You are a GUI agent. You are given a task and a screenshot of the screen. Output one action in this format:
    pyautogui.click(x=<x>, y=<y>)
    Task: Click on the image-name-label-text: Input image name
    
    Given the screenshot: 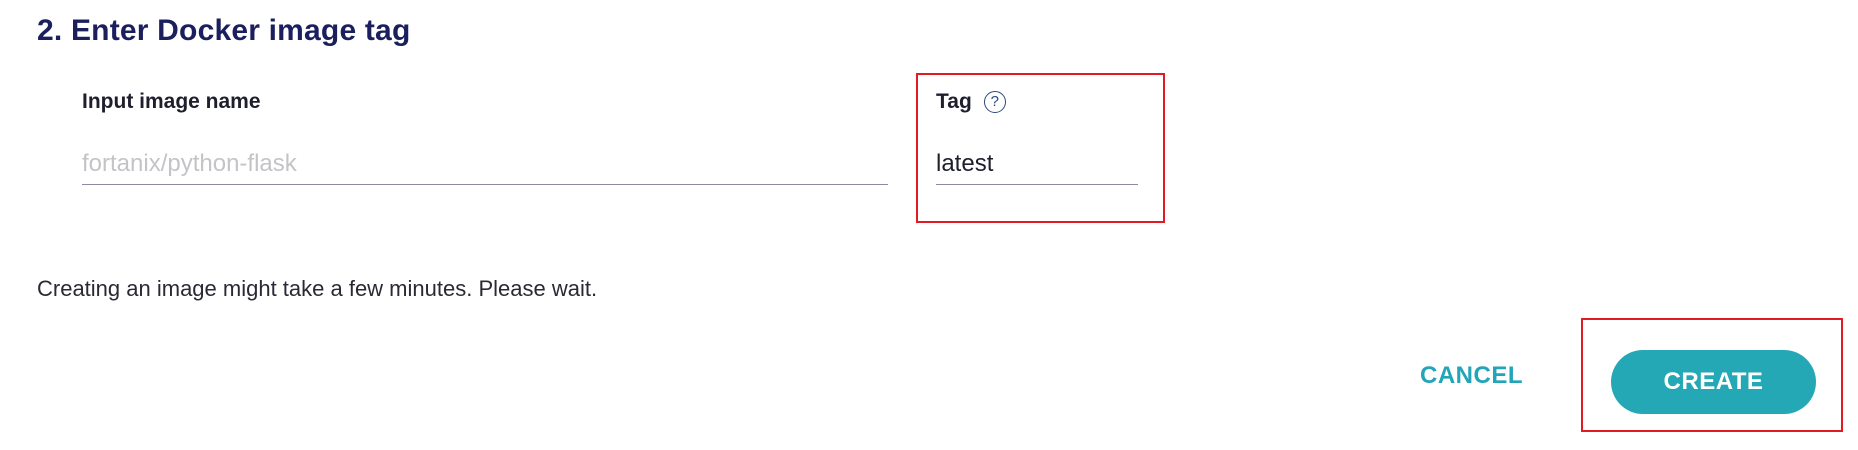 What is the action you would take?
    pyautogui.click(x=171, y=101)
    